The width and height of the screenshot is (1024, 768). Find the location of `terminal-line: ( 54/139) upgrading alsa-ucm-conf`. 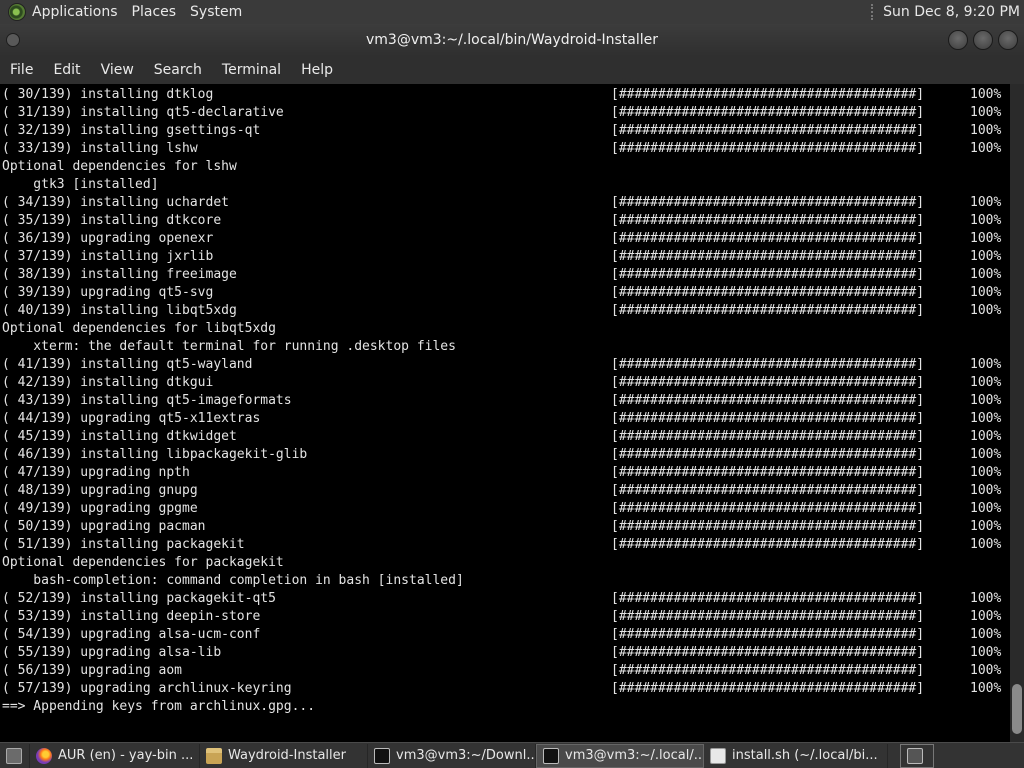

terminal-line: ( 54/139) upgrading alsa-ucm-conf is located at coordinates (131, 634).